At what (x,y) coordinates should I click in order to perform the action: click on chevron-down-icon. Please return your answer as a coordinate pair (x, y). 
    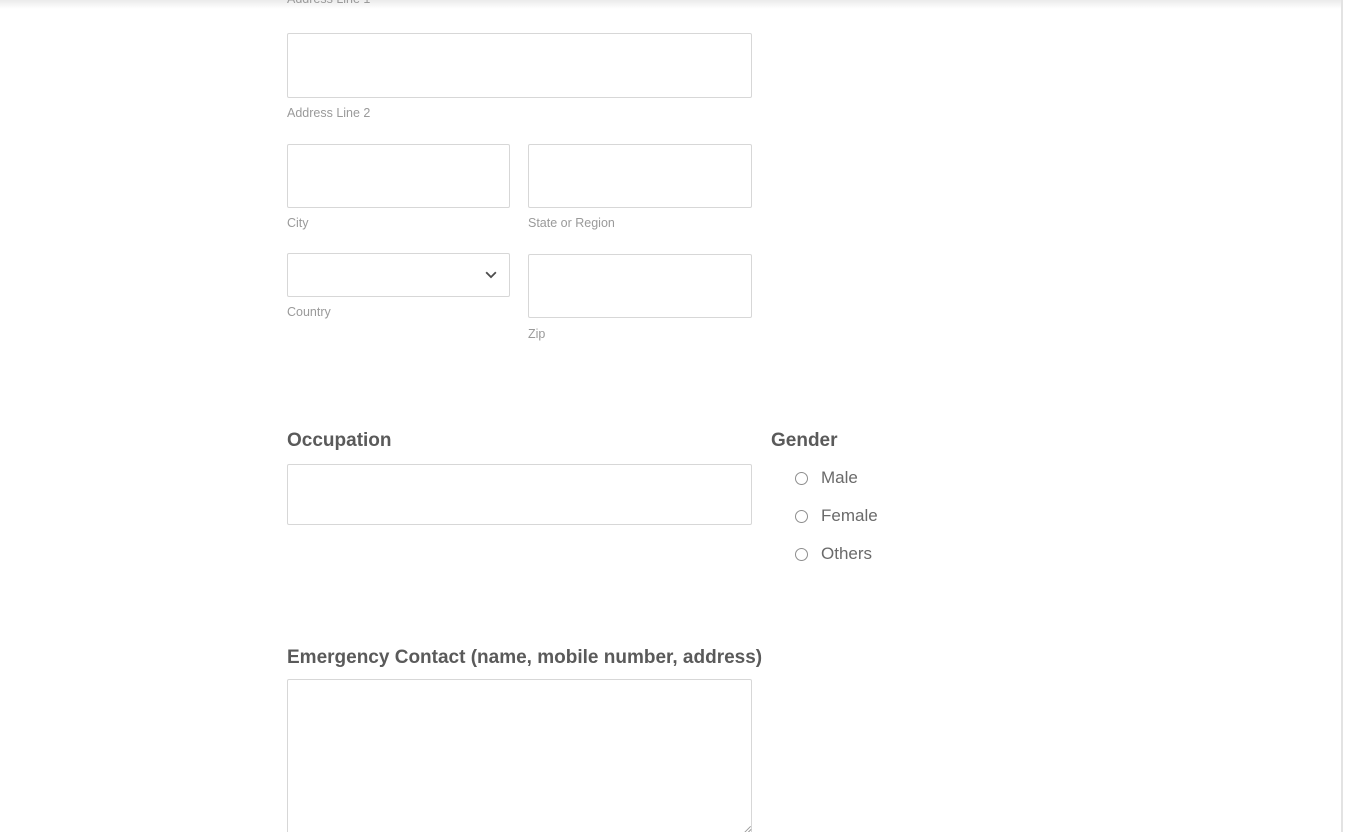
    Looking at the image, I should click on (491, 275).